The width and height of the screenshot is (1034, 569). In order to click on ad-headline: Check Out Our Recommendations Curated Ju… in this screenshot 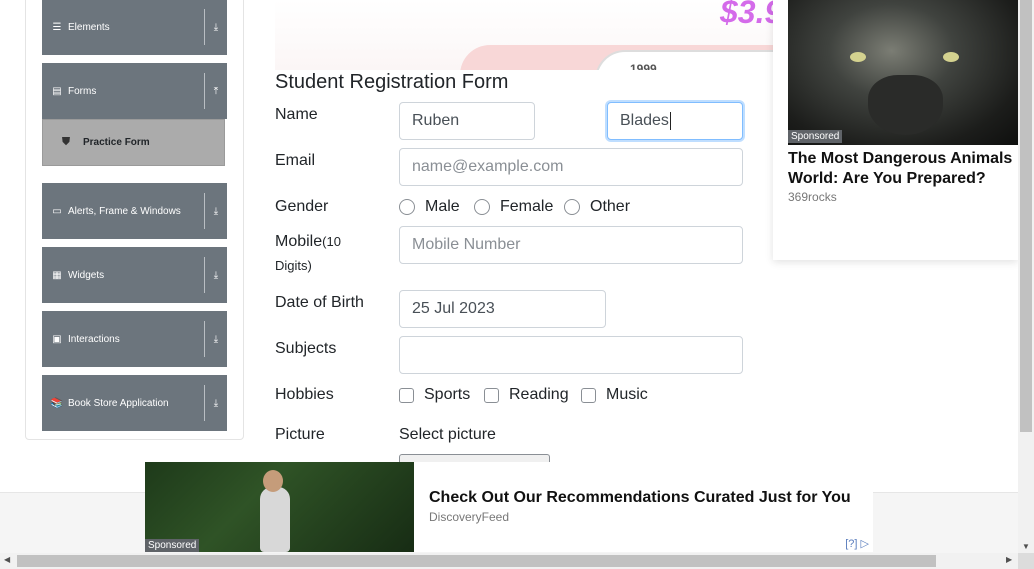, I will do `click(640, 498)`.